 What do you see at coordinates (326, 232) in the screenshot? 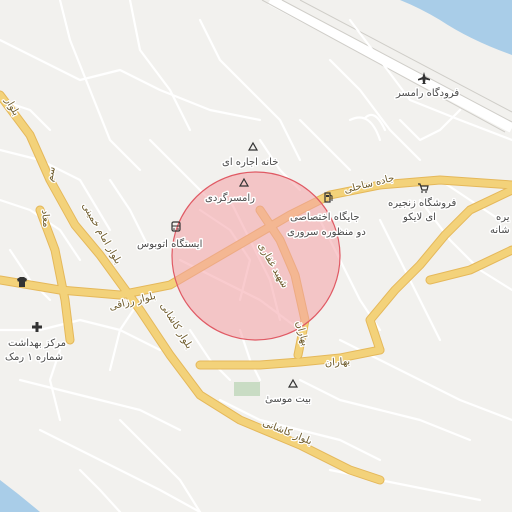
I see `poi-label-gas-station-2: دو منظوره سروری` at bounding box center [326, 232].